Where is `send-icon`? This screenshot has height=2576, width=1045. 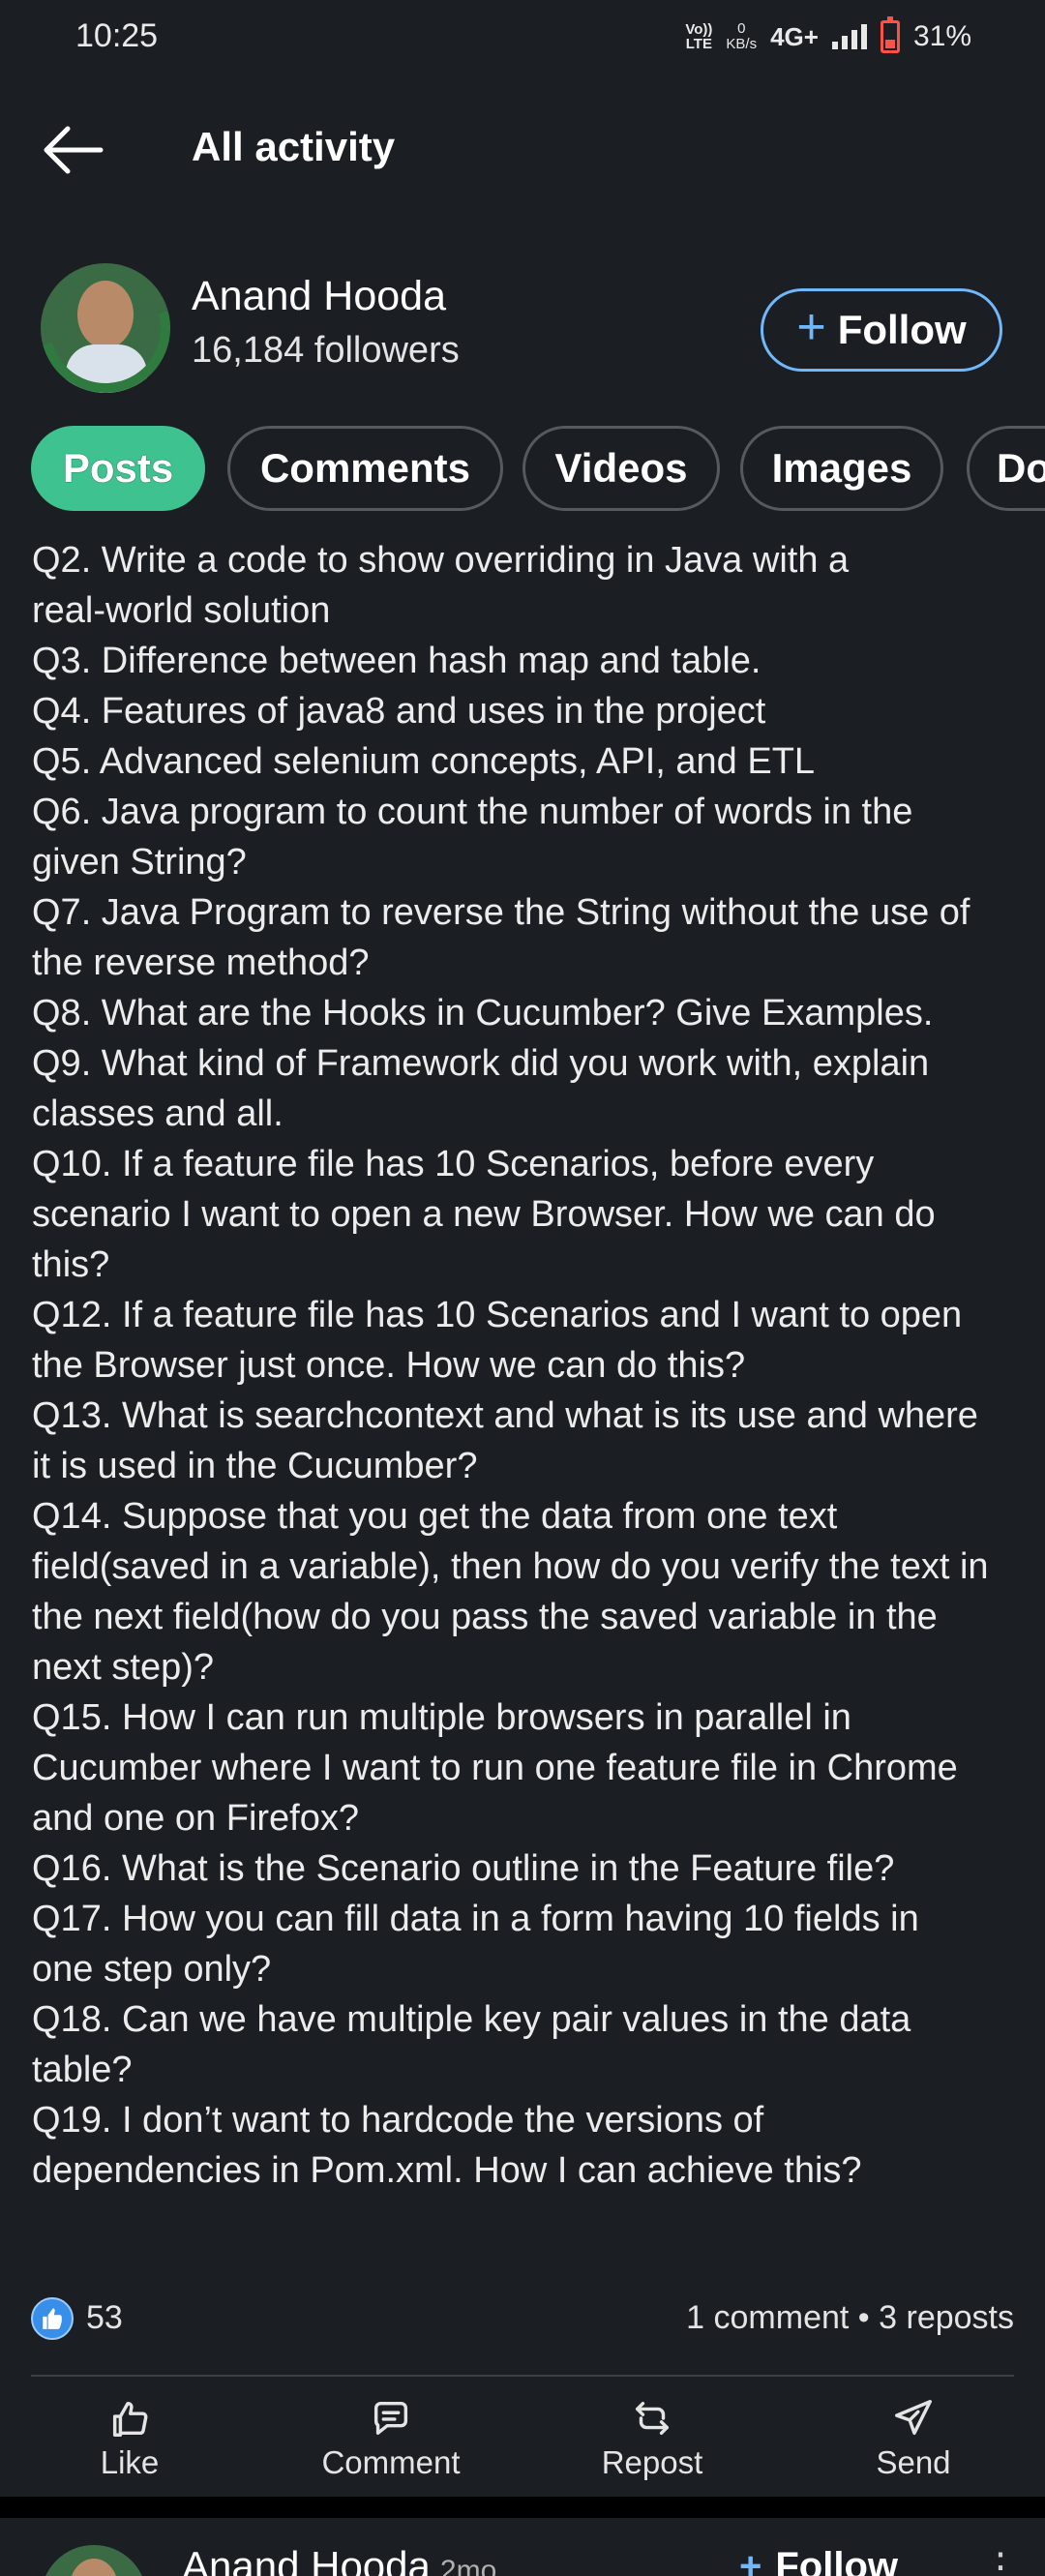
send-icon is located at coordinates (913, 2418).